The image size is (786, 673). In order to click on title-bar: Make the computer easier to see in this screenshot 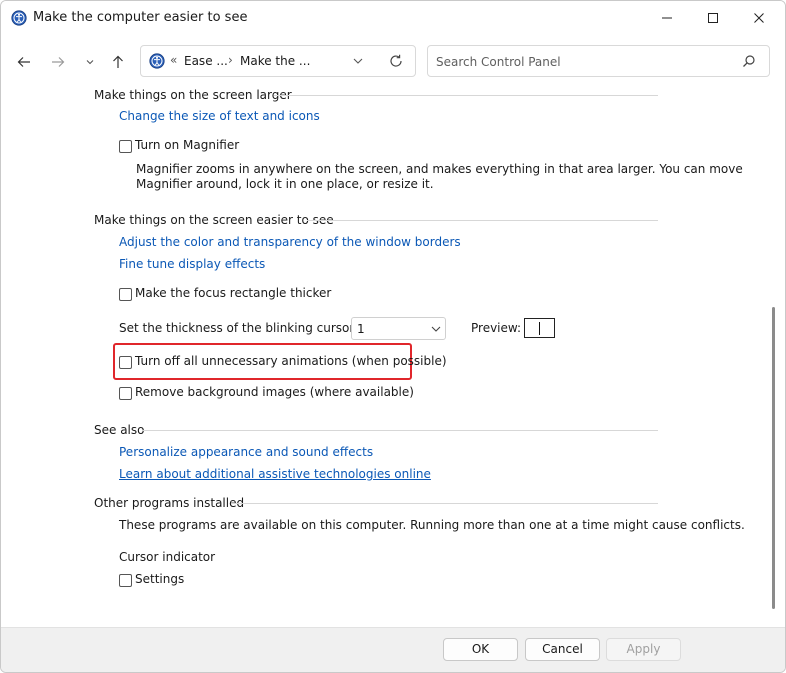, I will do `click(393, 19)`.